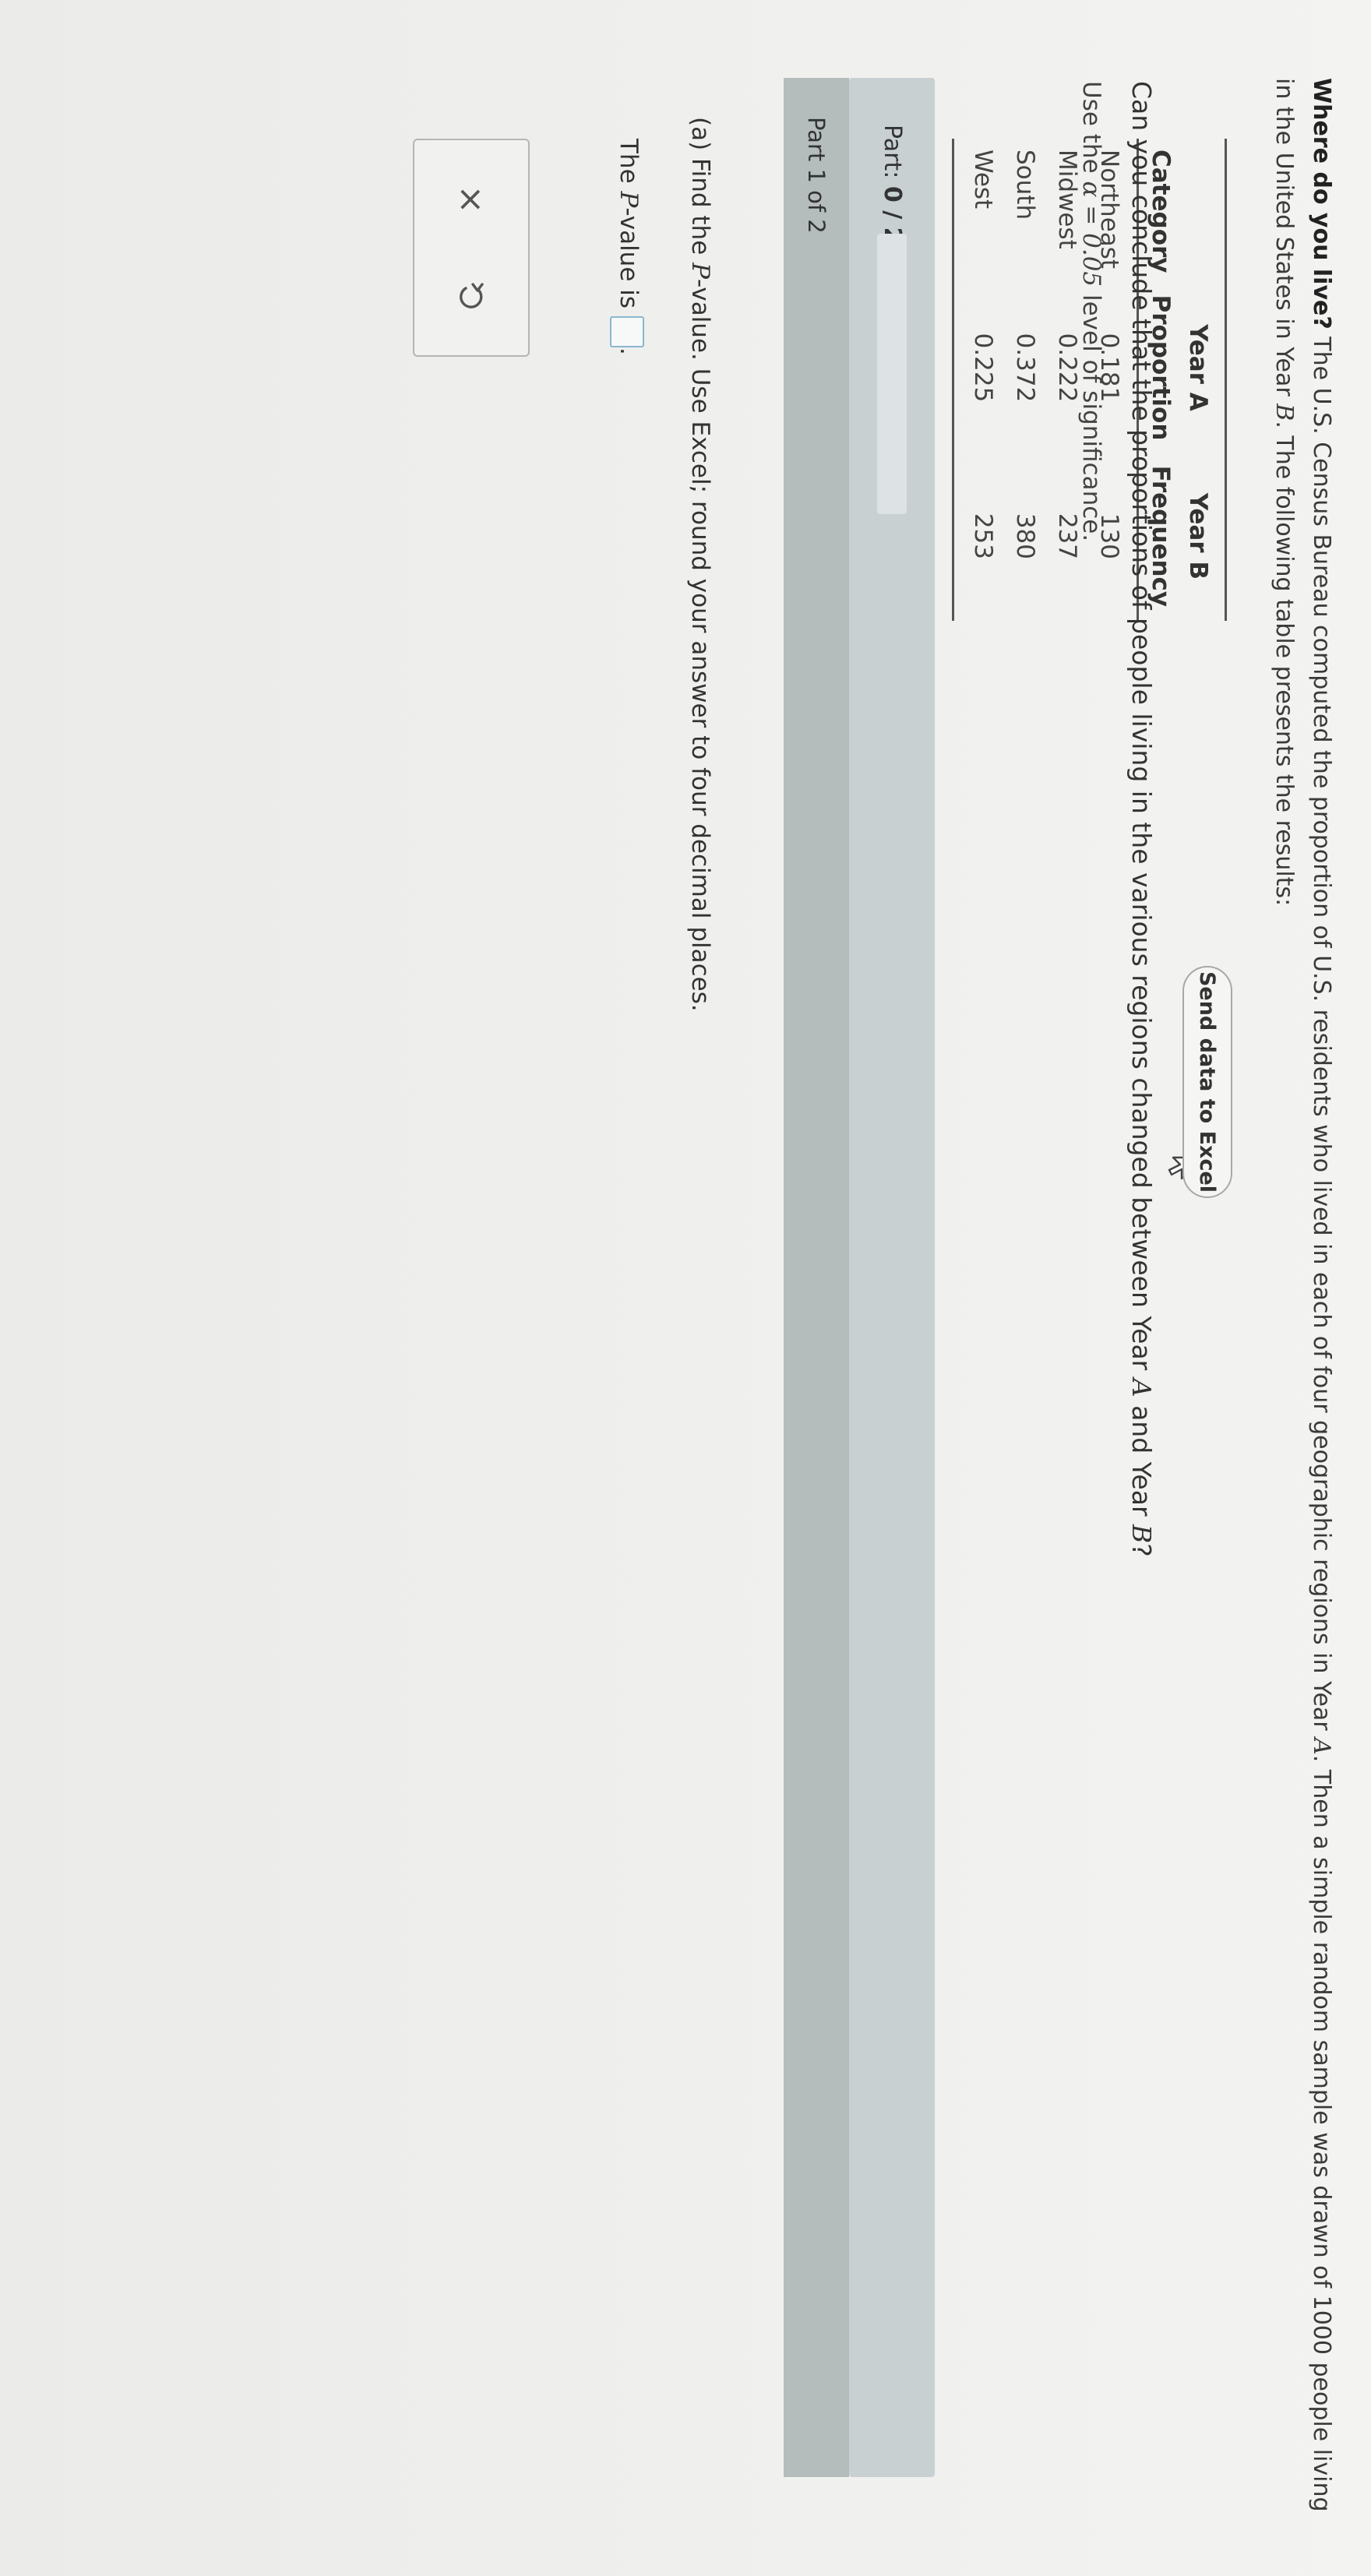  I want to click on table-cell: 253, so click(978, 536).